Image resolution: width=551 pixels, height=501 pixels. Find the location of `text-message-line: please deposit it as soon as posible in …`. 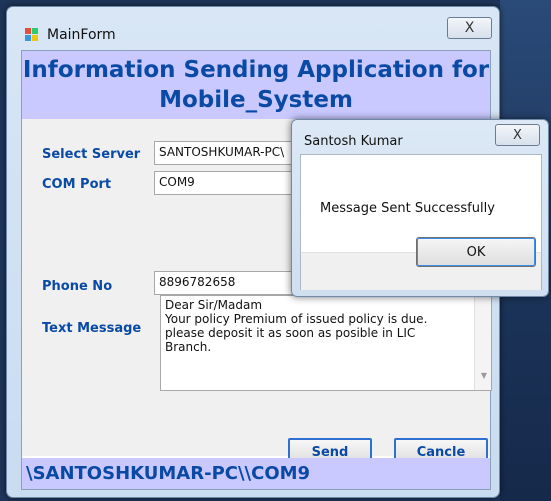

text-message-line: please deposit it as soon as posible in … is located at coordinates (290, 333).